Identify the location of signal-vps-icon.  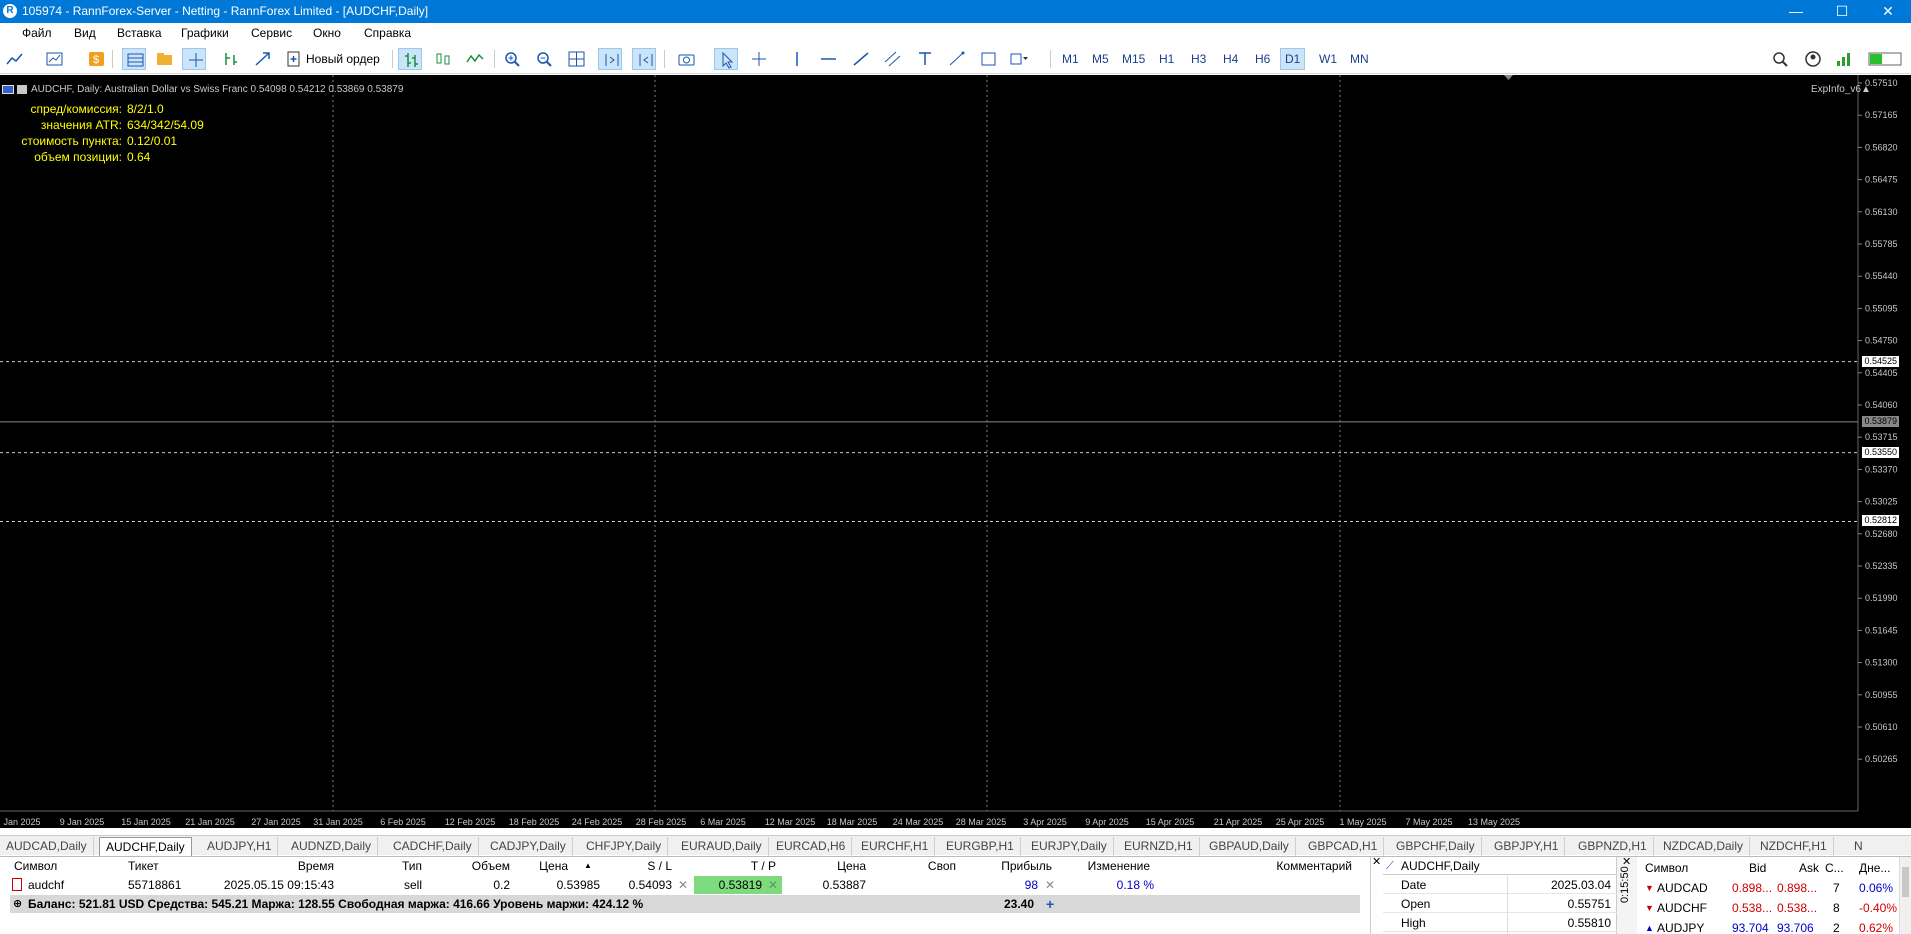
(1844, 59).